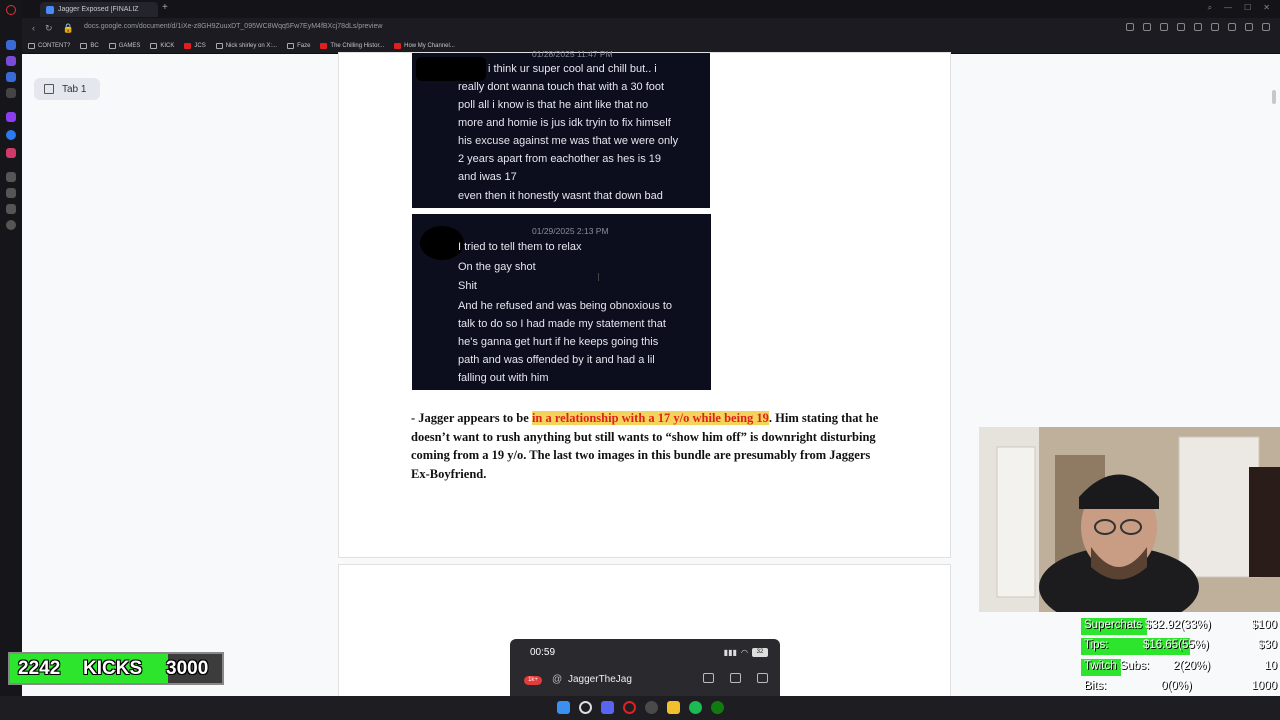 The height and width of the screenshot is (720, 1280). Describe the element at coordinates (730, 652) in the screenshot. I see `signal-icon: ▮▮▮` at that location.